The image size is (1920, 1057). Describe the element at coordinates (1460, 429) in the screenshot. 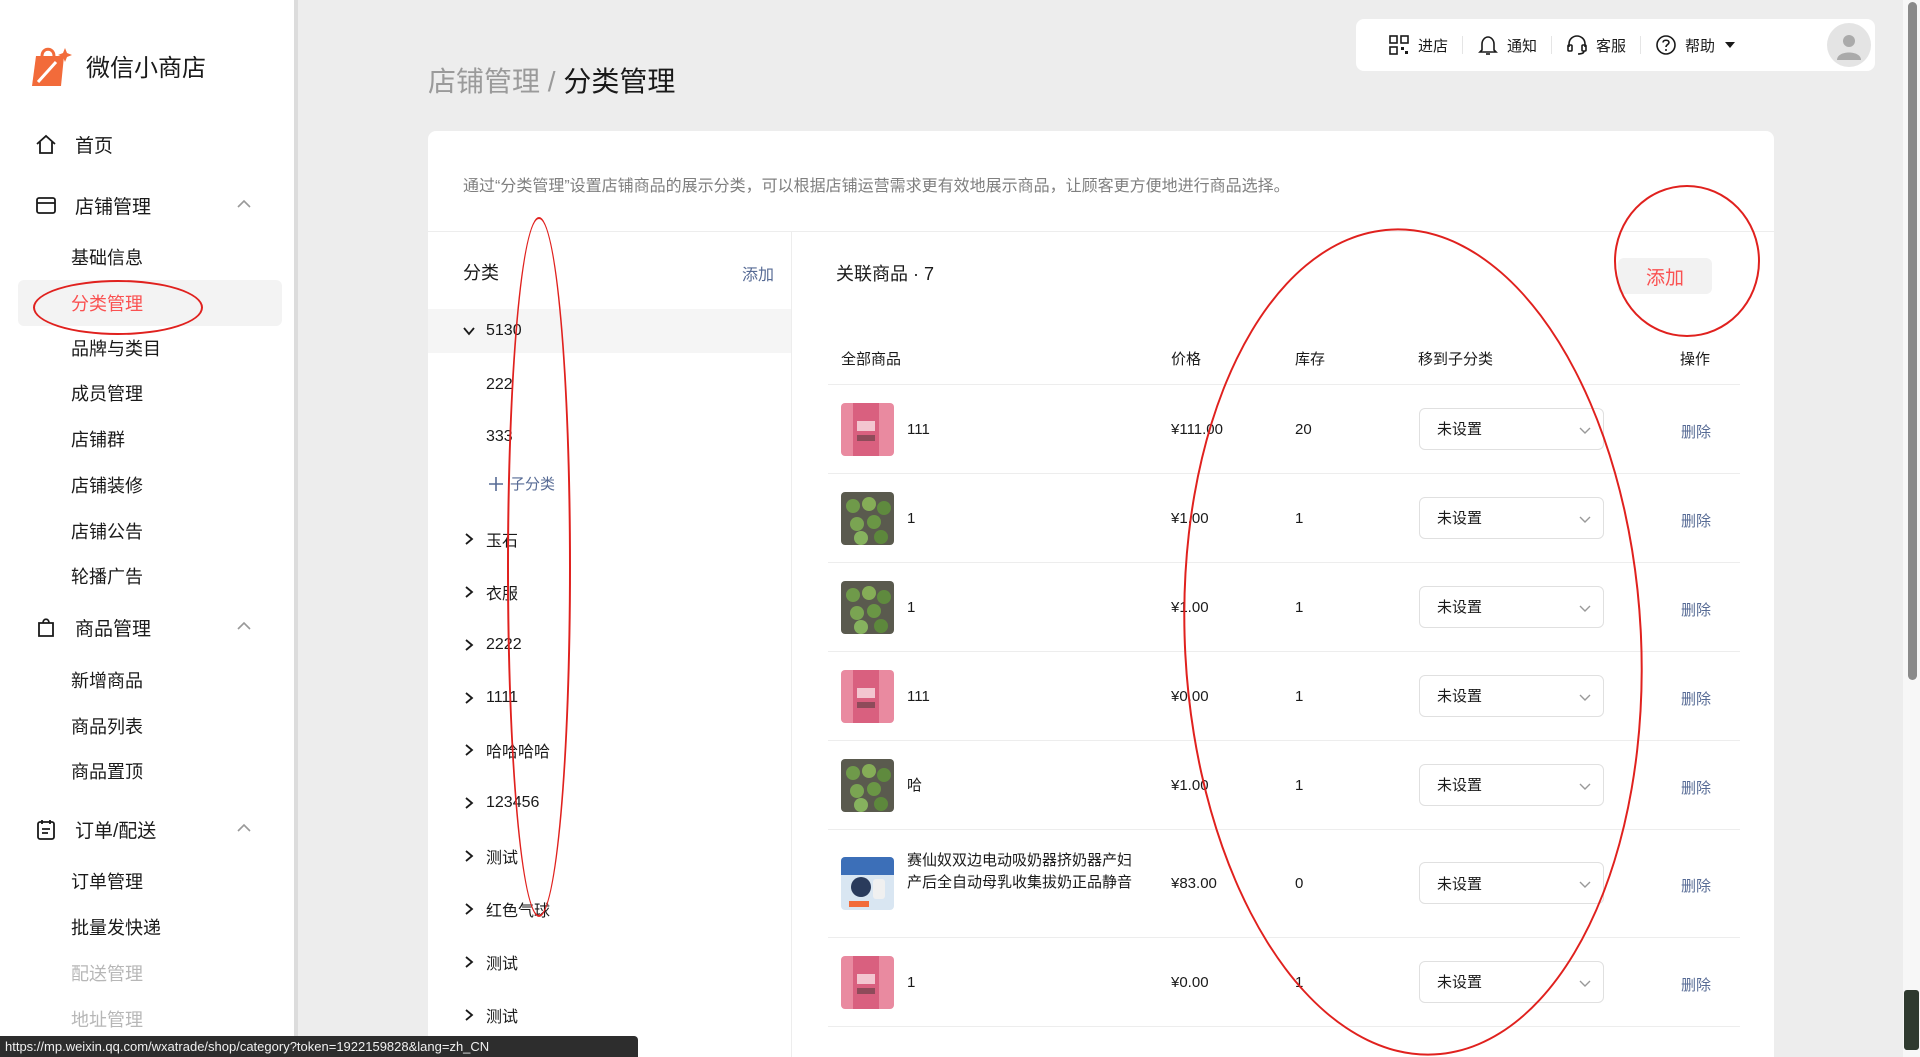

I see `select-value: 未设置` at that location.